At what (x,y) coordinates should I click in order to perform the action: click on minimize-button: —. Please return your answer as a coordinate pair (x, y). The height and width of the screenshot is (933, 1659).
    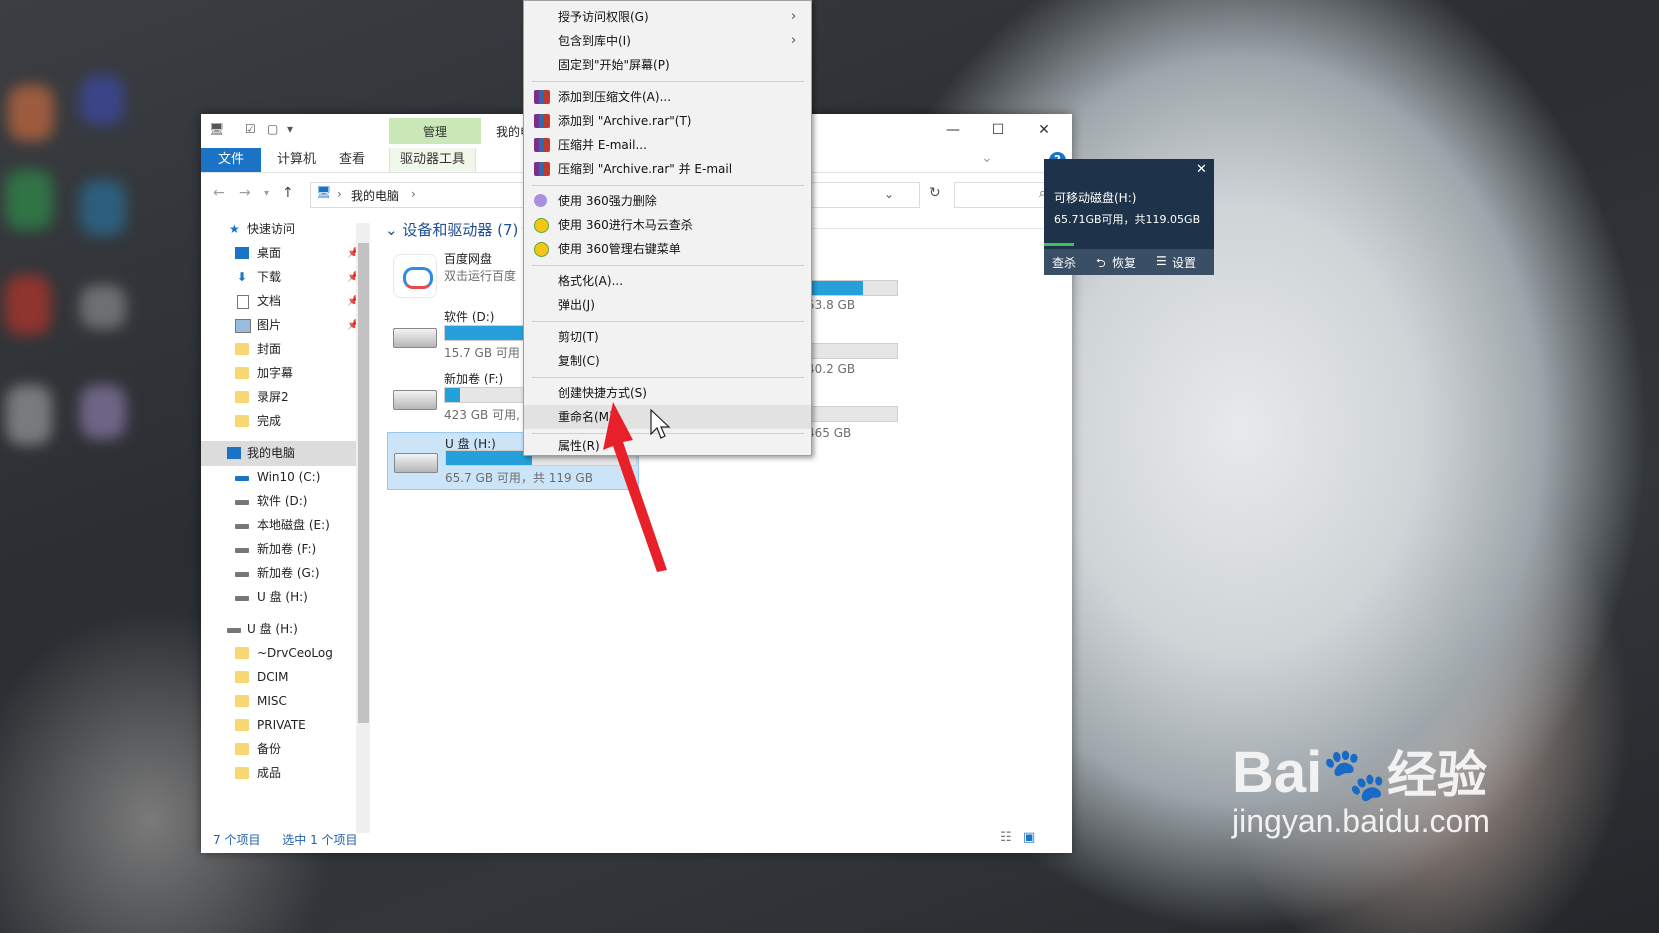
    Looking at the image, I should click on (953, 130).